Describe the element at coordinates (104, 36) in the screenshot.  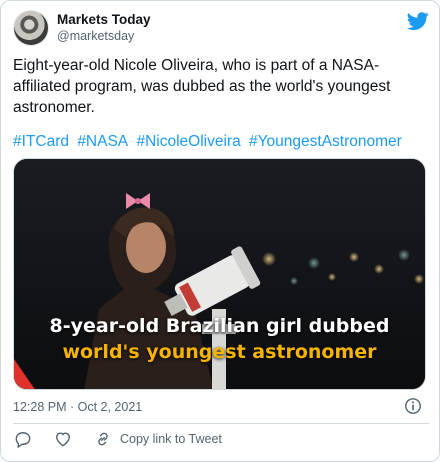
I see `handle: @marketsday` at that location.